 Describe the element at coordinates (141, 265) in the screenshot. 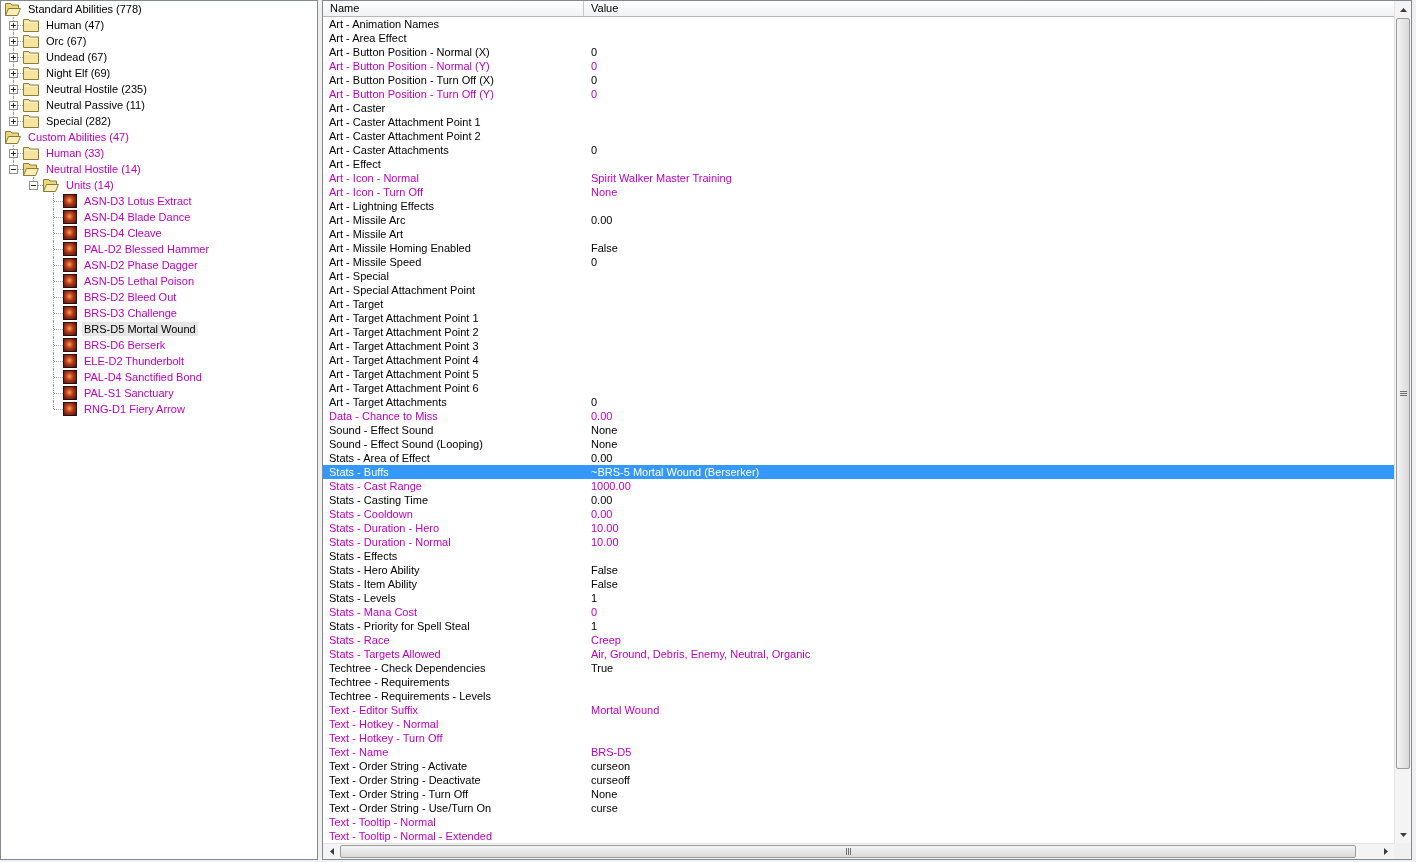

I see `tree-item: ASN-D2 Phase Dagger` at that location.